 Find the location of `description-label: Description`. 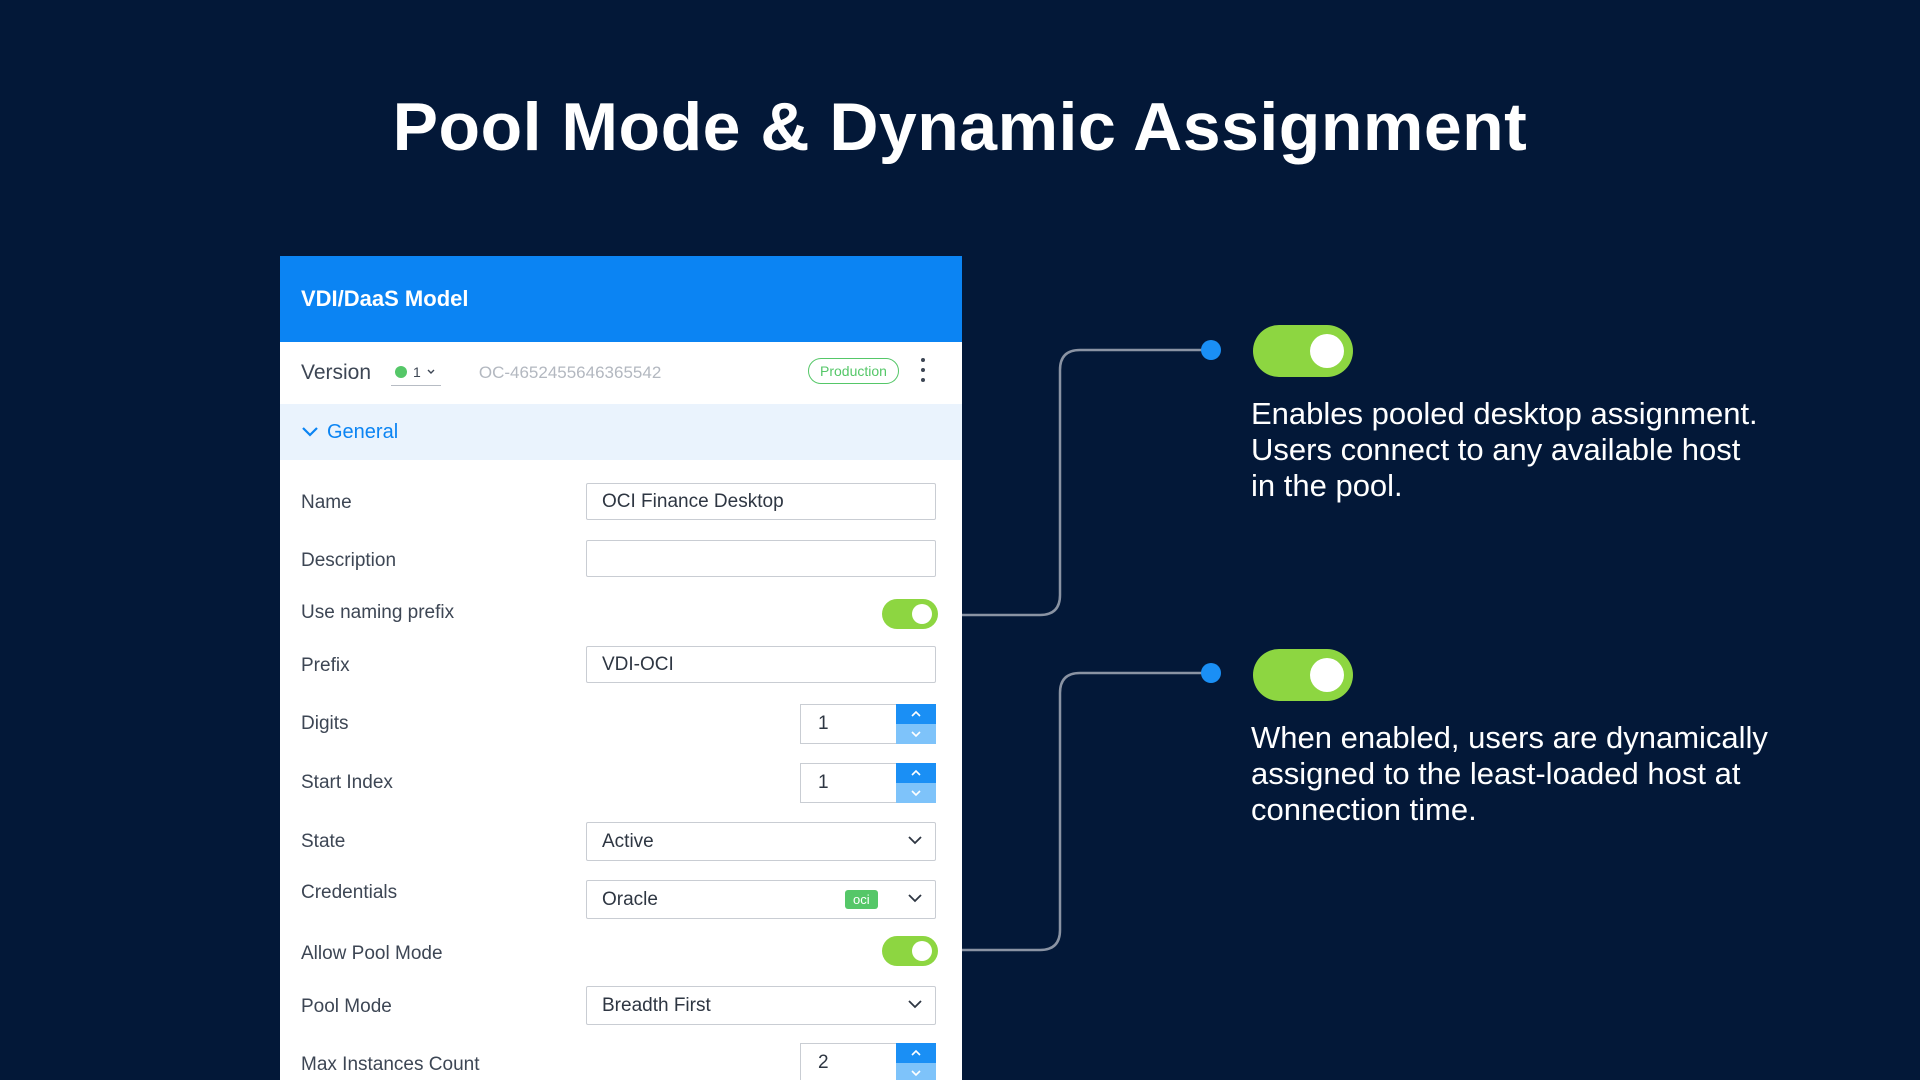

description-label: Description is located at coordinates (349, 560).